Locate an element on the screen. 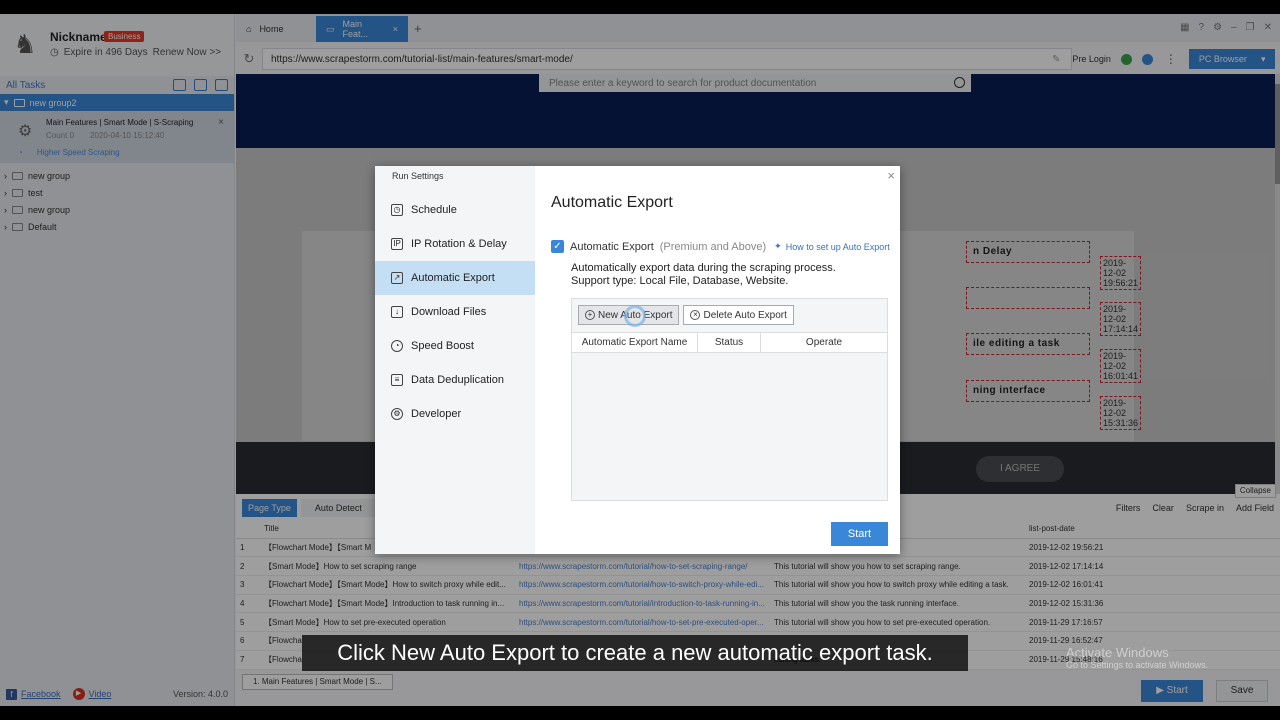 The height and width of the screenshot is (720, 1280). menu-developer: ⚙ Developer is located at coordinates (455, 414).